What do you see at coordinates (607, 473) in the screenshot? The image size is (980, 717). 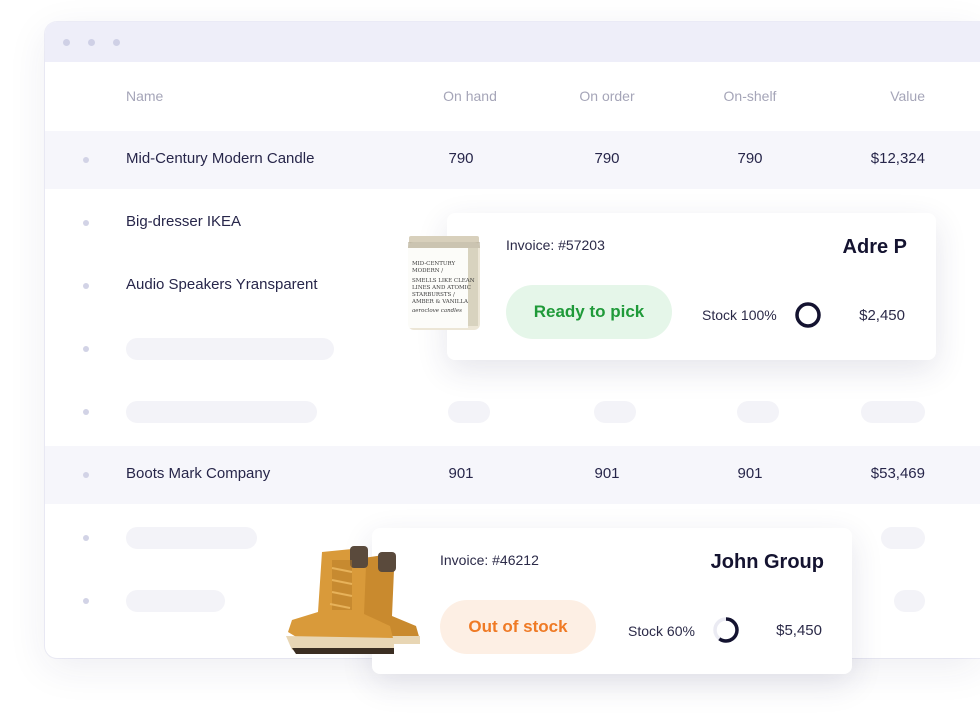 I see `row-on-order: 901` at bounding box center [607, 473].